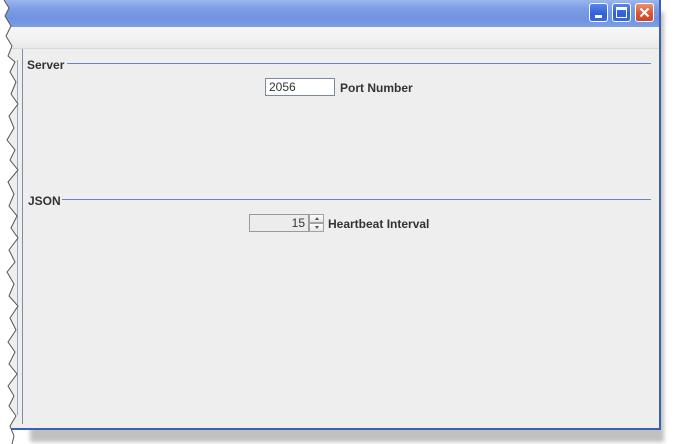  I want to click on server-section-divider, so click(359, 63).